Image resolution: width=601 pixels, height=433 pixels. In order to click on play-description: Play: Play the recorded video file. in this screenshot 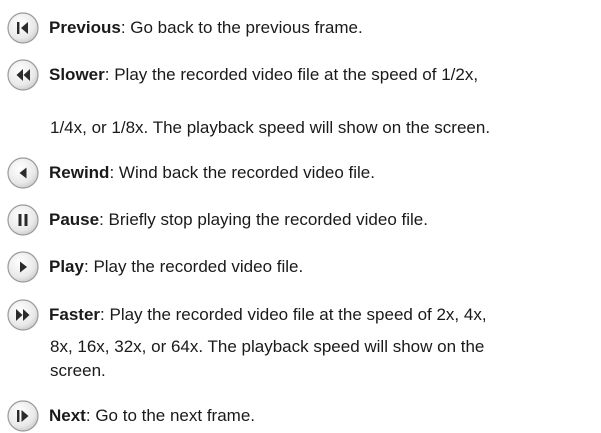, I will do `click(176, 267)`.